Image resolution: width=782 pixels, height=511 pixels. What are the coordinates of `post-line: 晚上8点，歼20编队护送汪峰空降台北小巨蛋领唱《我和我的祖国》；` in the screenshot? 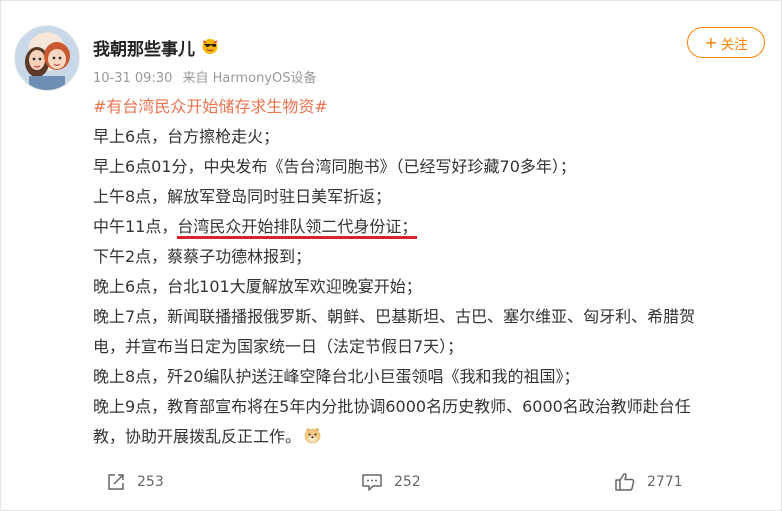 It's located at (336, 376).